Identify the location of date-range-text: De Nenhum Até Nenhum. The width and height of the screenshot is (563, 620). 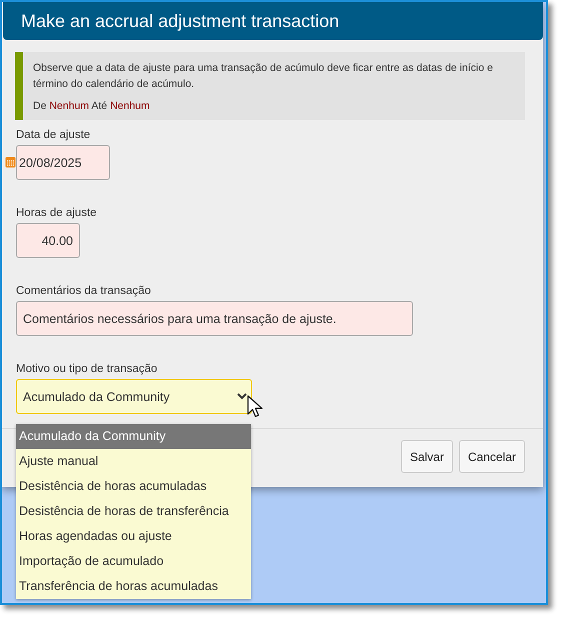
(92, 106).